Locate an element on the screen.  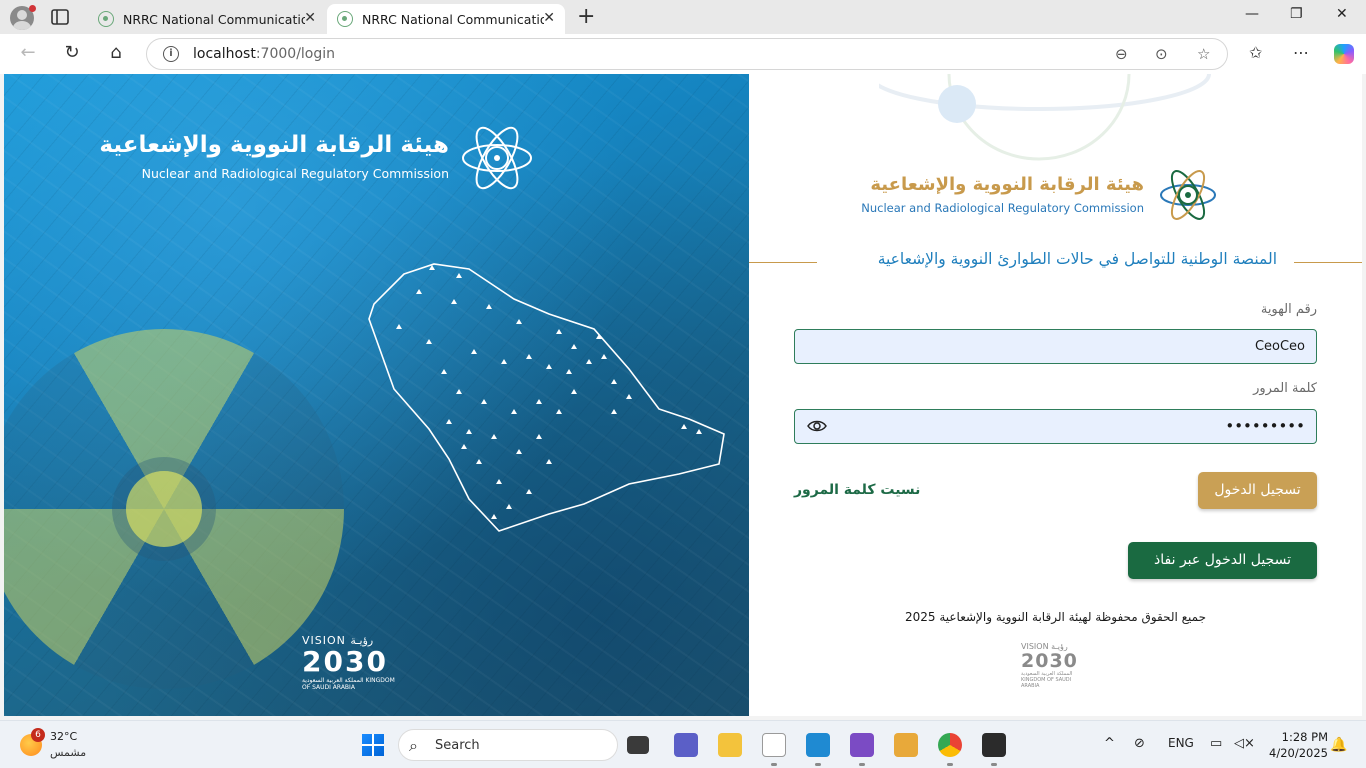
show-password-eye-icon is located at coordinates (817, 426).